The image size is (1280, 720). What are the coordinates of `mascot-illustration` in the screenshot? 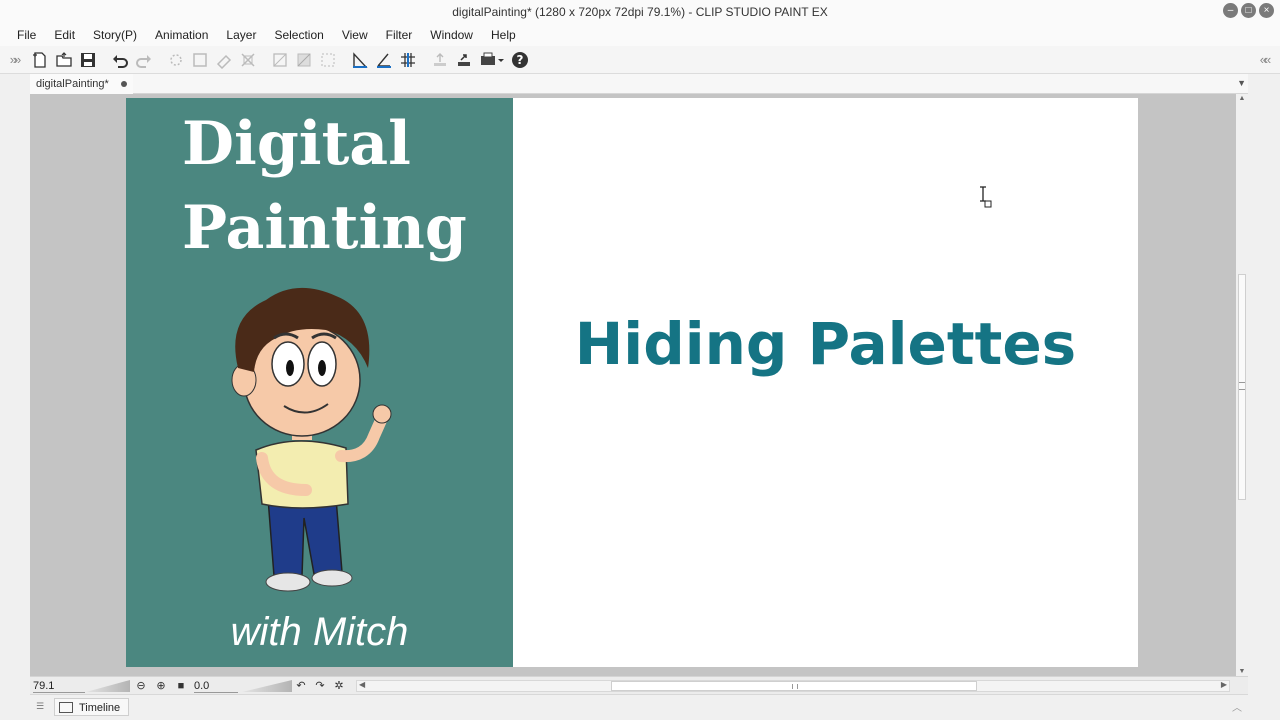 It's located at (311, 439).